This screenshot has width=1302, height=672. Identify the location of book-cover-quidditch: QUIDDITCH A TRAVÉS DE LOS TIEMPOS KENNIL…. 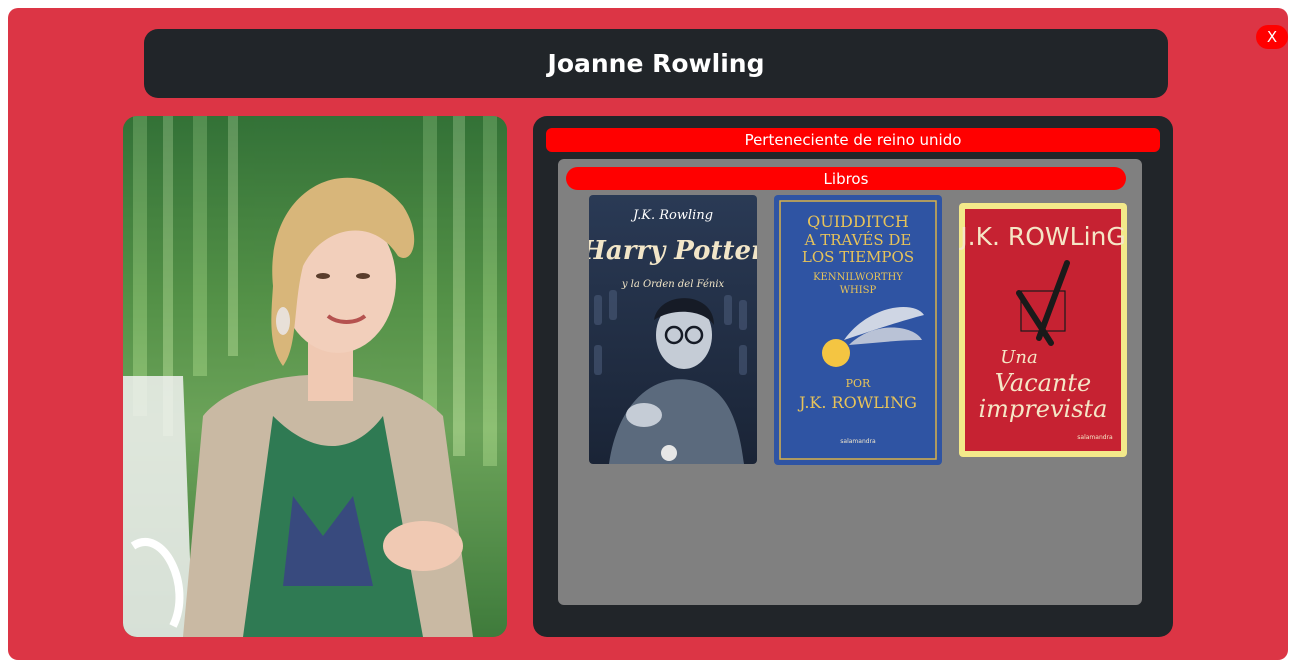
(858, 330).